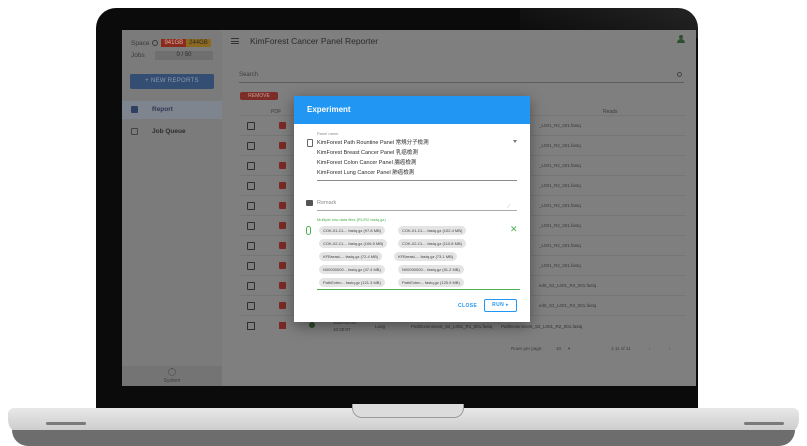 The image size is (807, 446). Describe the element at coordinates (558, 348) in the screenshot. I see `rows-per-page-select: 10` at that location.